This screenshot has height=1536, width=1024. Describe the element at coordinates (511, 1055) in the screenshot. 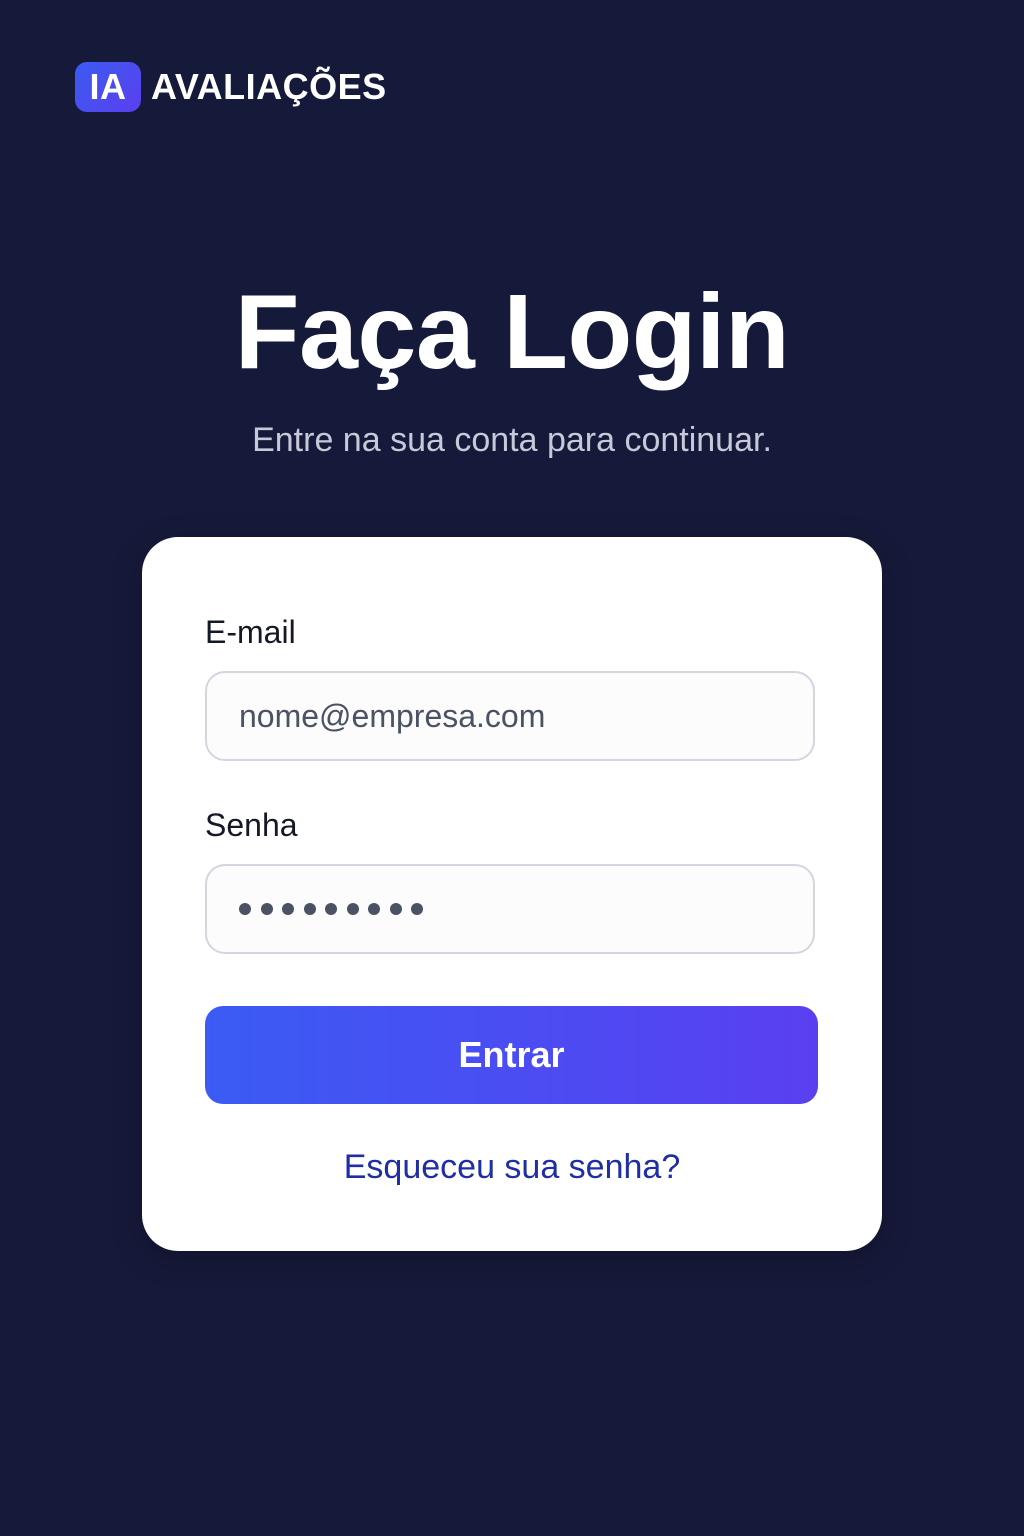

I see `login-button: Entrar` at that location.